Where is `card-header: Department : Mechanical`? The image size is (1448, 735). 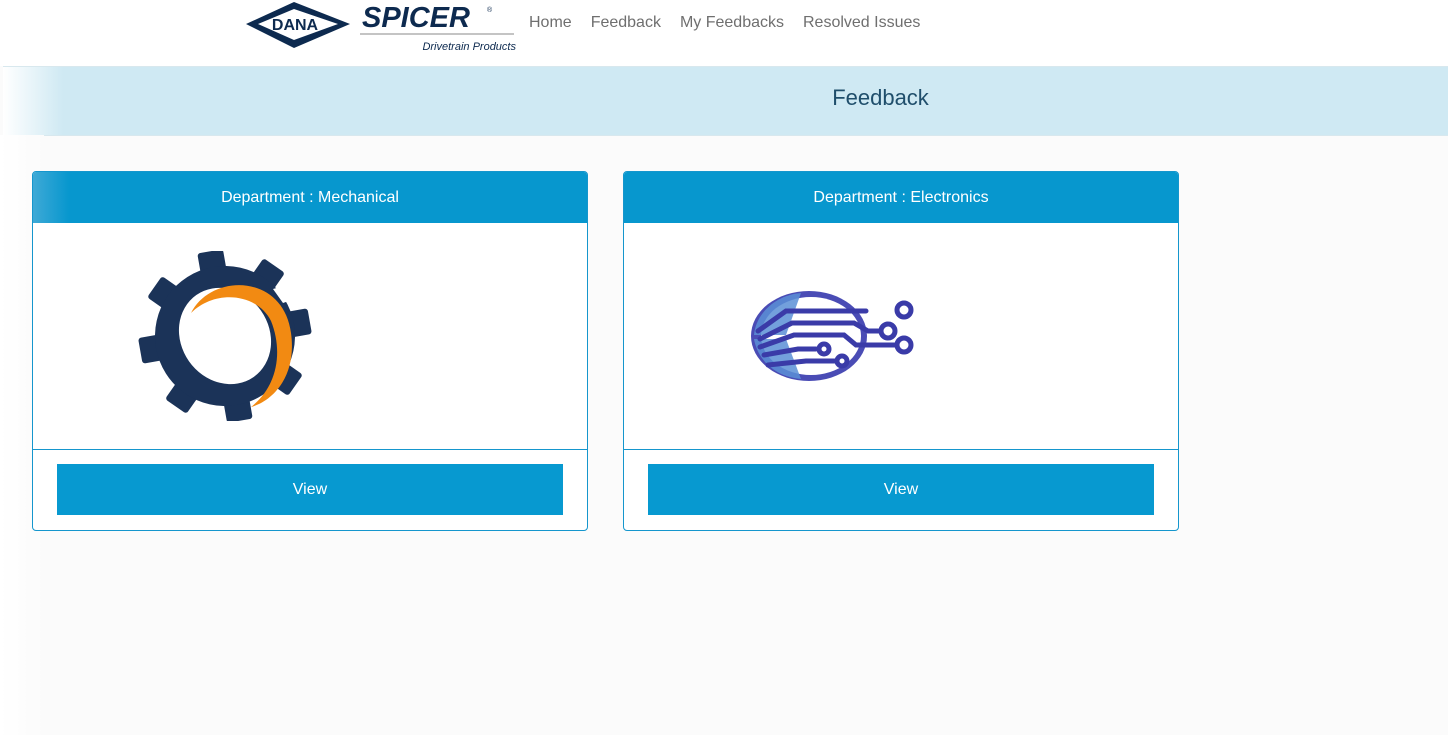
card-header: Department : Mechanical is located at coordinates (310, 197).